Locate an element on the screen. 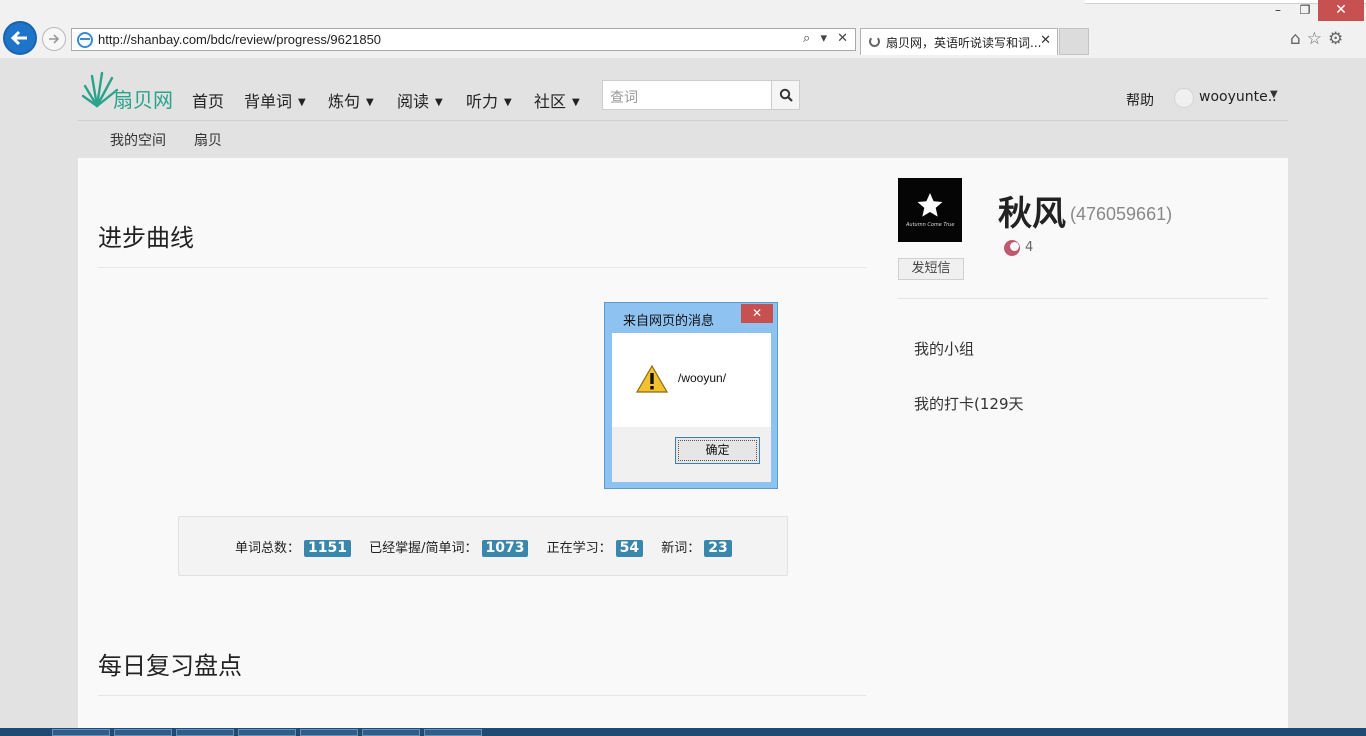  stats-row: 单词总数： 1151 已经掌握/简单词： 1073 正在学习： 54 新词： 23 is located at coordinates (490, 547).